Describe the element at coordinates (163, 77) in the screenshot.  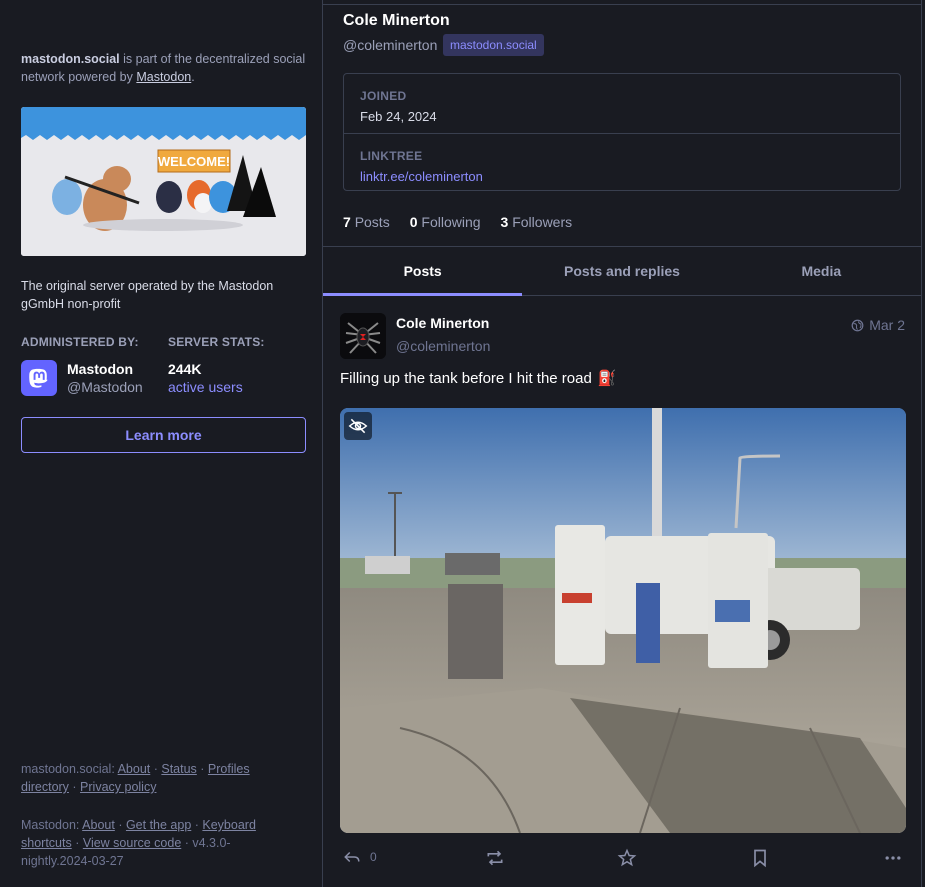
I see `mastodon-link: Mastodon` at that location.